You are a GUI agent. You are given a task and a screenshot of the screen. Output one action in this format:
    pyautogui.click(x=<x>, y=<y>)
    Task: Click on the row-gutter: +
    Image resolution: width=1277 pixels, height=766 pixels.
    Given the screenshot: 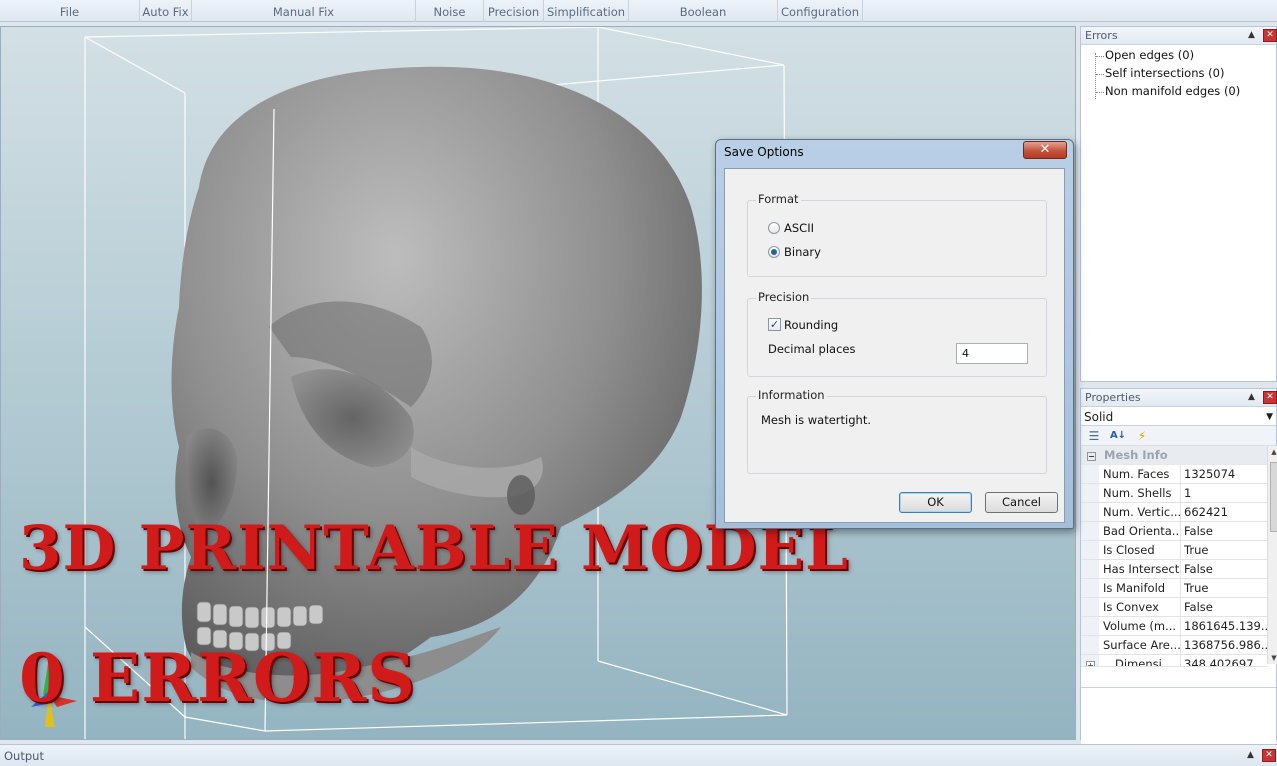 What is the action you would take?
    pyautogui.click(x=1090, y=660)
    